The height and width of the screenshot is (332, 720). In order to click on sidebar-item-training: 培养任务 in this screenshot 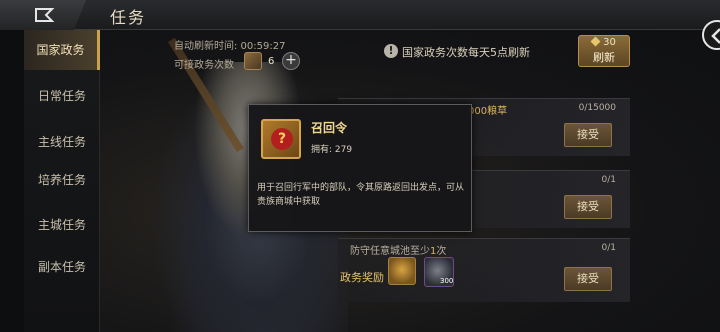, I will do `click(62, 180)`.